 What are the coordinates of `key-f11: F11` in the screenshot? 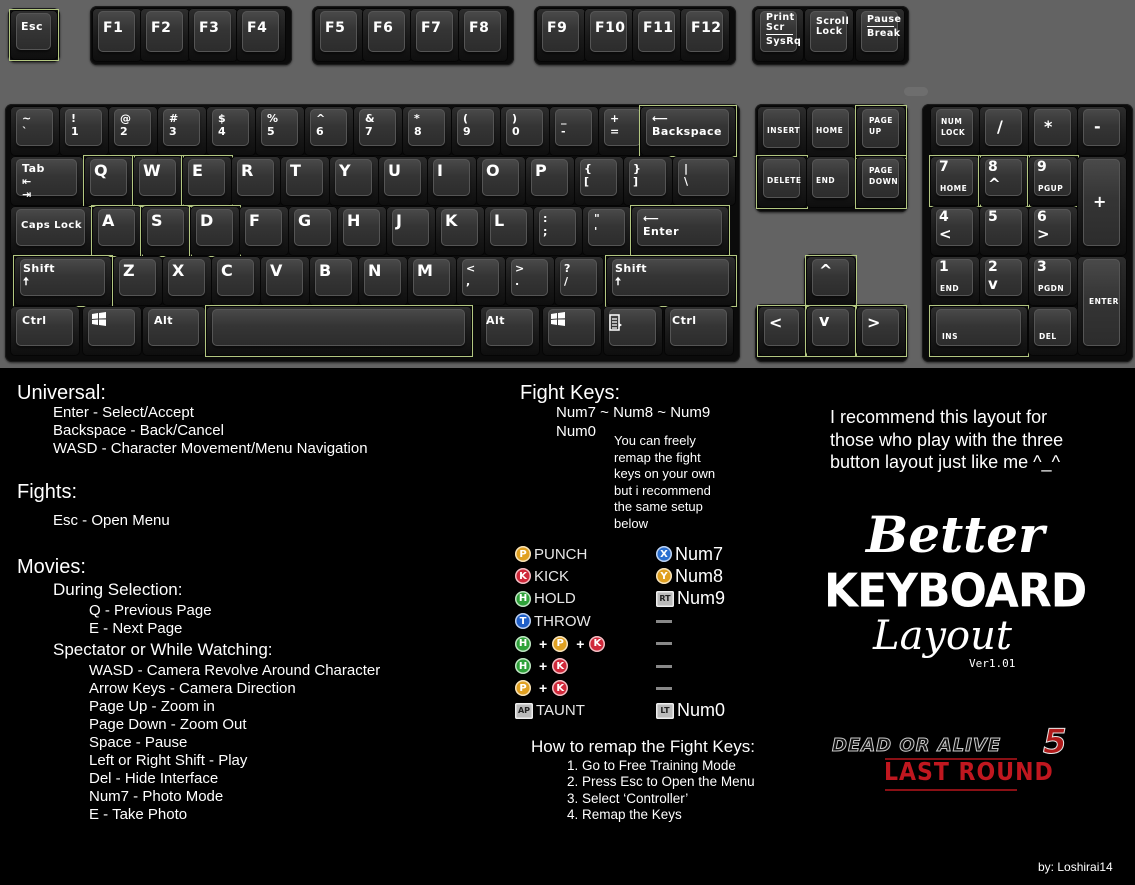 It's located at (657, 35).